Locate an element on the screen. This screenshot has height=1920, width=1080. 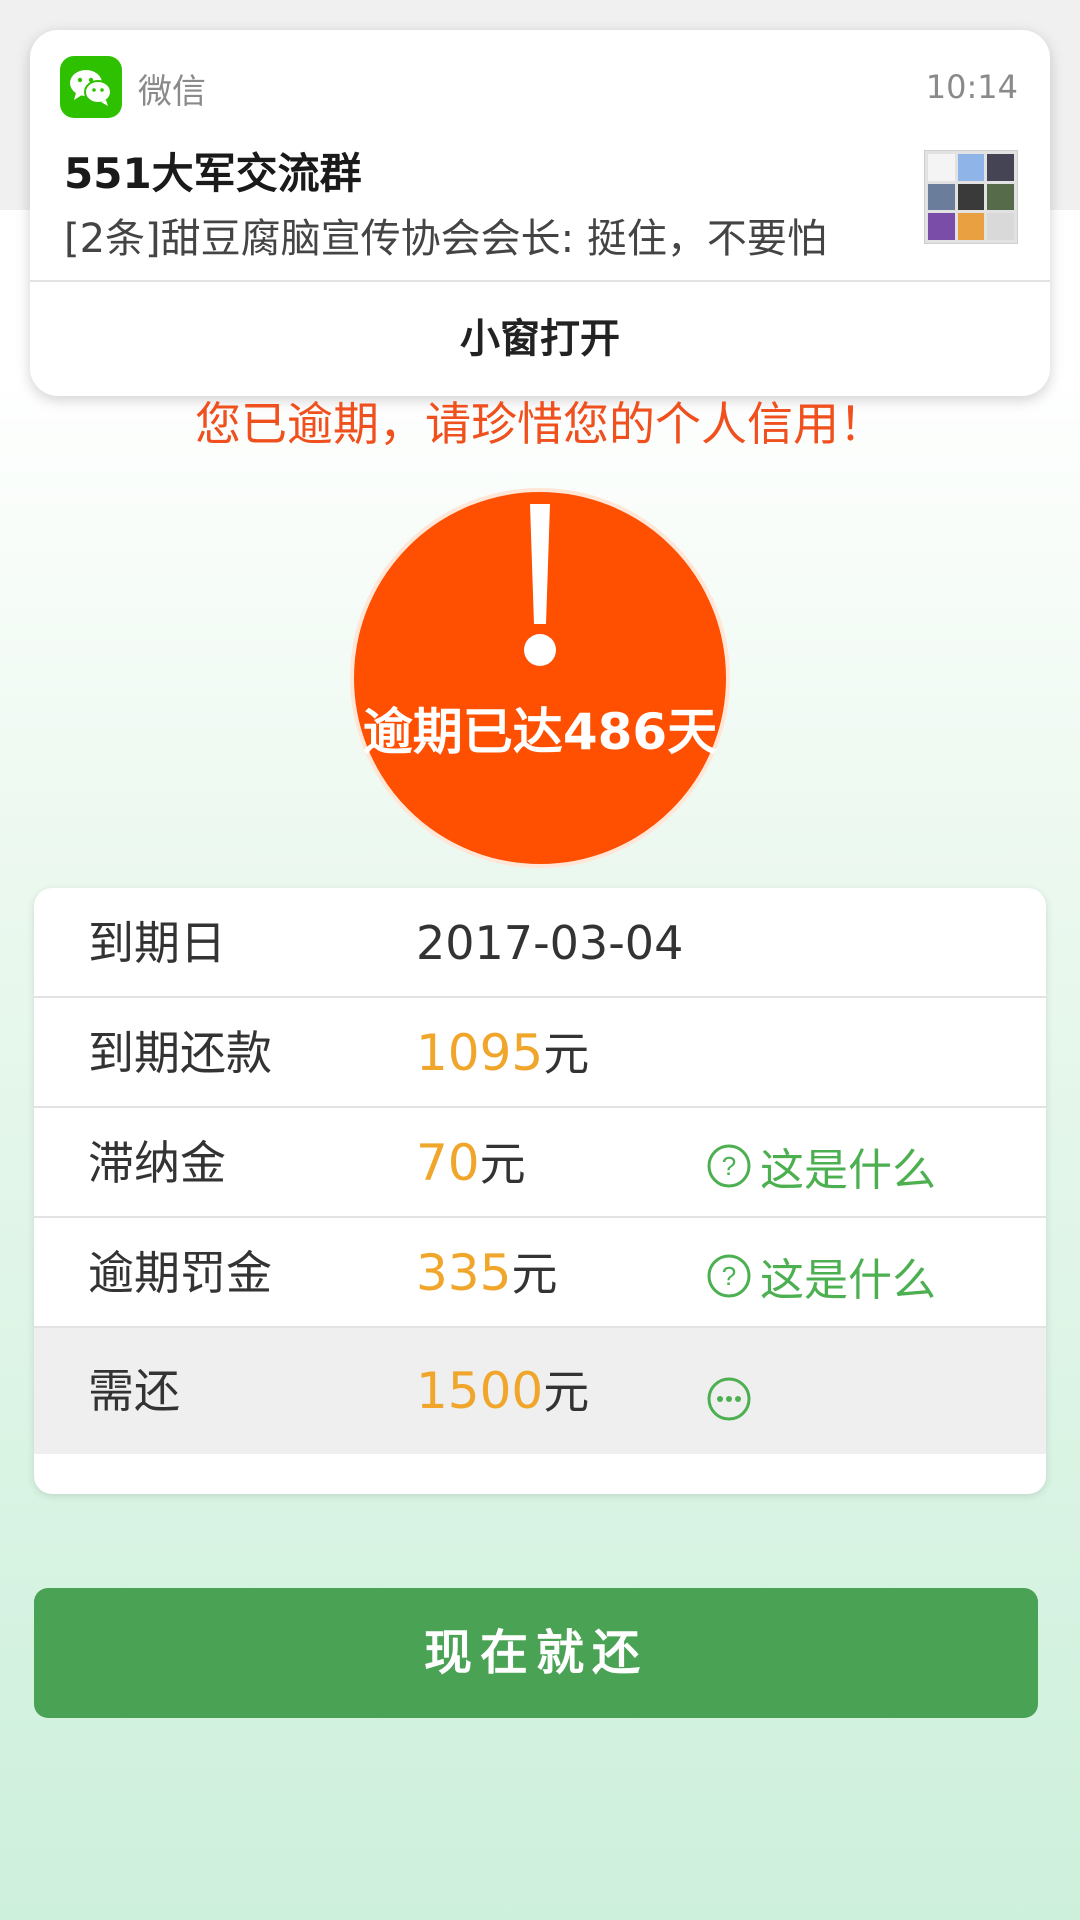
pay-now-button: 现在就还 is located at coordinates (536, 1653).